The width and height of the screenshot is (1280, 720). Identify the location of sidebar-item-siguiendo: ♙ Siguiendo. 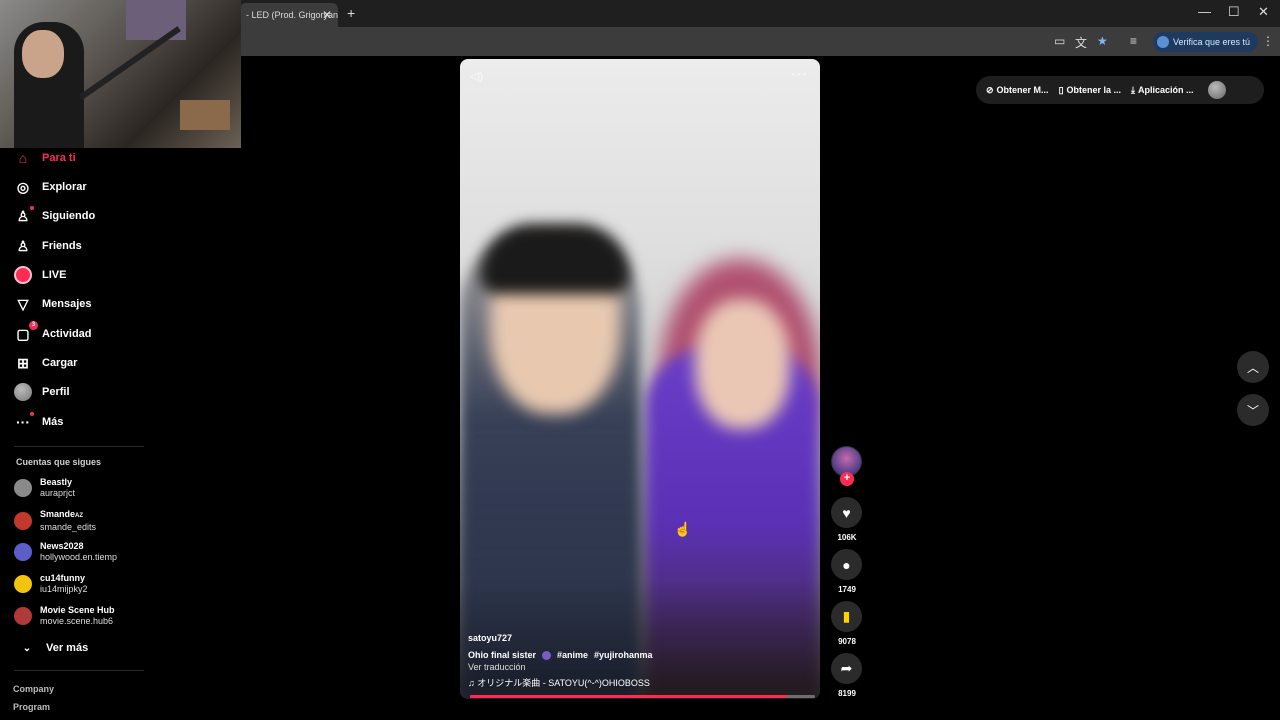
(55, 215).